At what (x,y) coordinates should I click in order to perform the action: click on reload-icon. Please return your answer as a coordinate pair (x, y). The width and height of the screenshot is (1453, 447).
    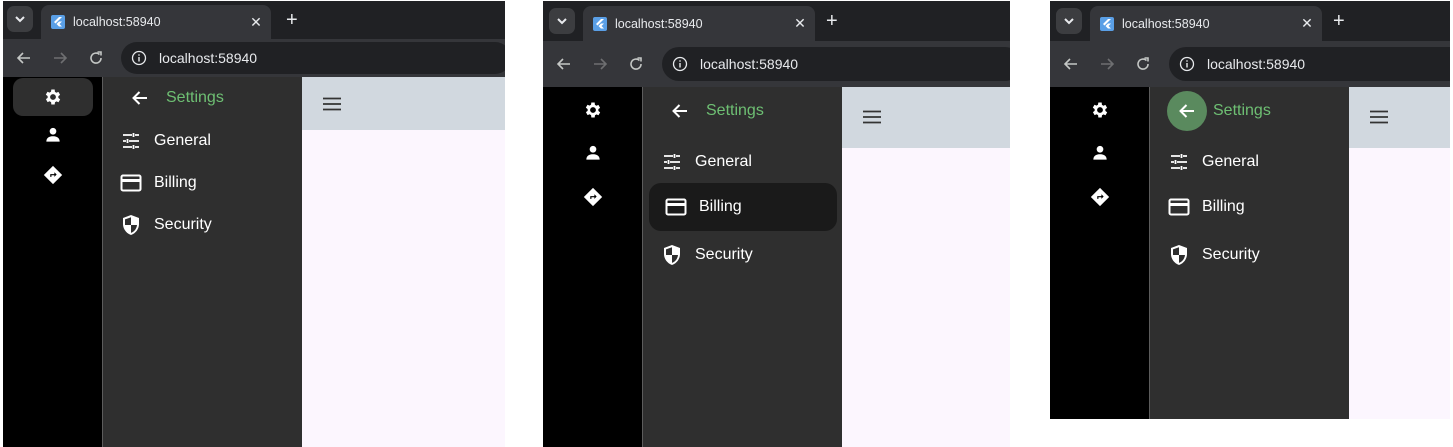
    Looking at the image, I should click on (636, 63).